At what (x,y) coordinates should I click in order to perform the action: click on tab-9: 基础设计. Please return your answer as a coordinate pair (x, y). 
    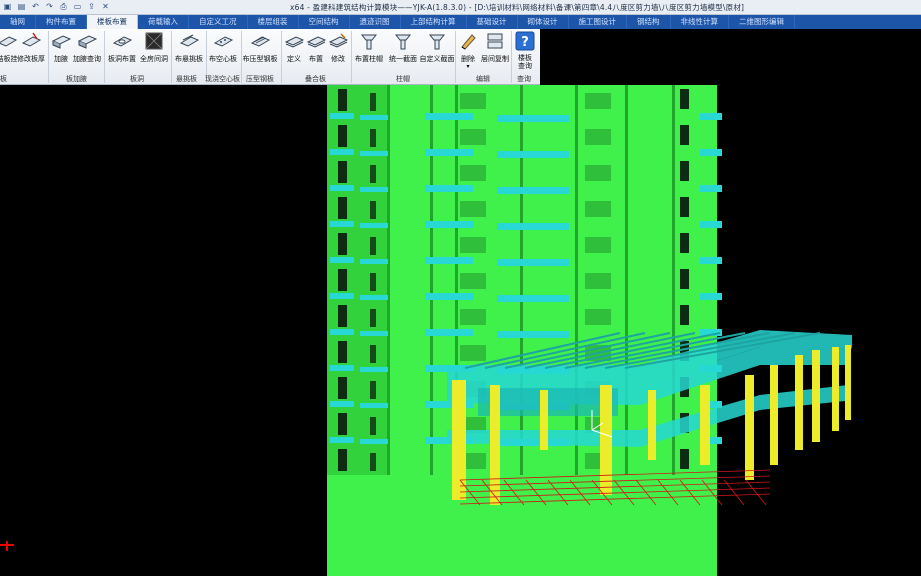
    Looking at the image, I should click on (492, 22).